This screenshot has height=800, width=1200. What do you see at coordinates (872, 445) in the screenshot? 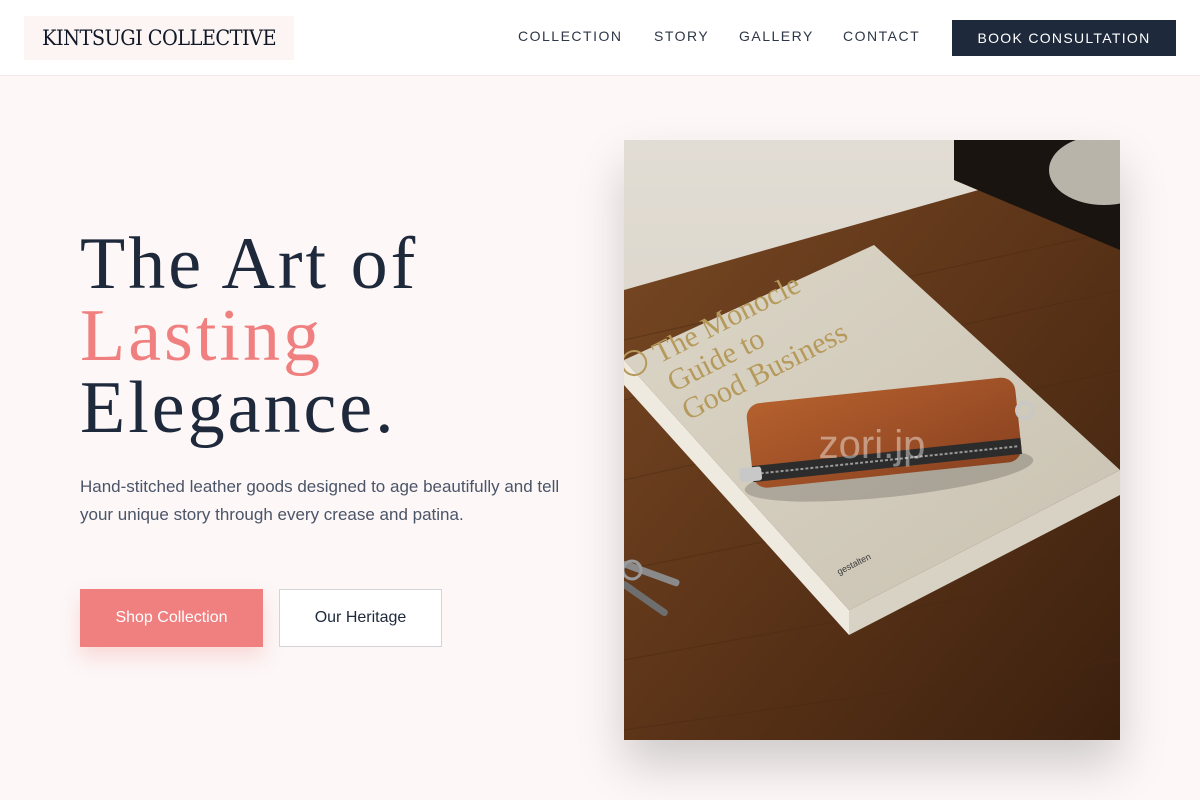
I see `watermark: zori.jp` at bounding box center [872, 445].